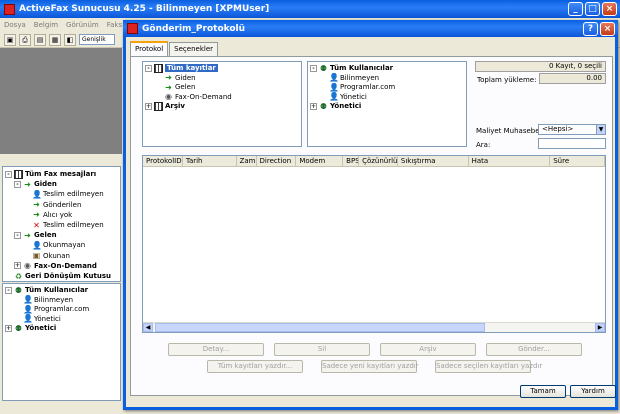  What do you see at coordinates (378, 161) in the screenshot?
I see `col-cozunurluk: Çözünürlük` at bounding box center [378, 161].